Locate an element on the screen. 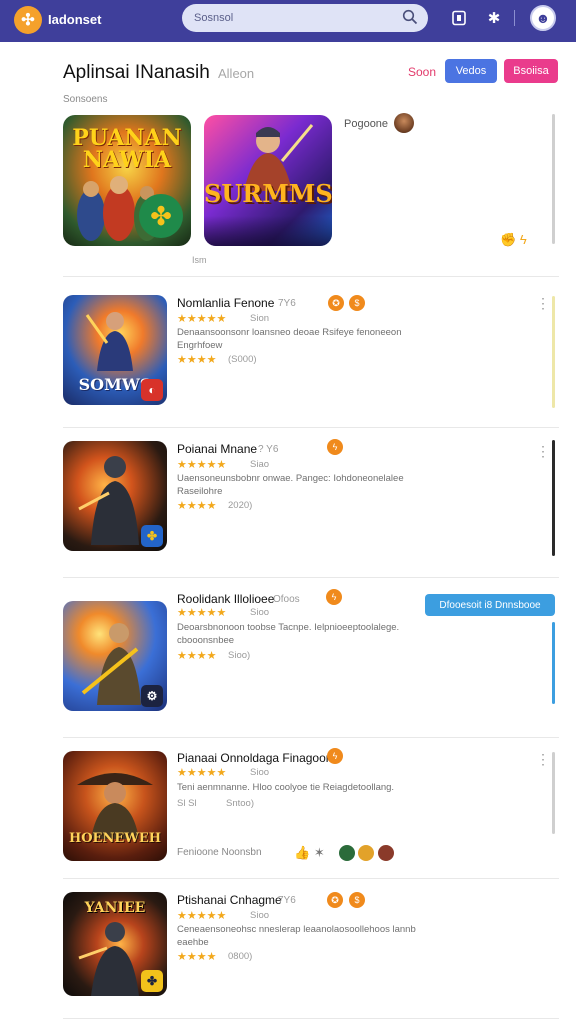 This screenshot has width=576, height=1024. app-1-award-icon: ✪ is located at coordinates (336, 303).